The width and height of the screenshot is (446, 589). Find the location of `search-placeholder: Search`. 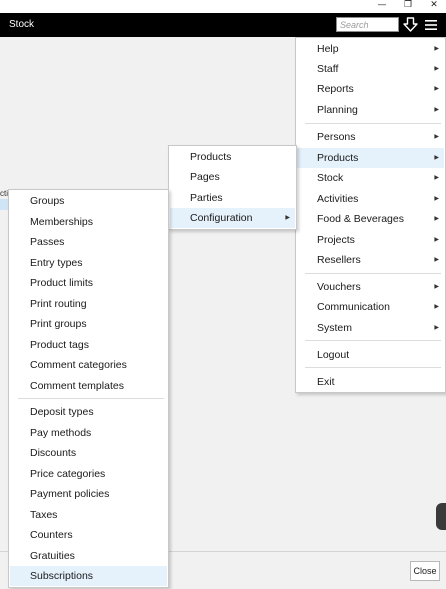

search-placeholder: Search is located at coordinates (354, 25).